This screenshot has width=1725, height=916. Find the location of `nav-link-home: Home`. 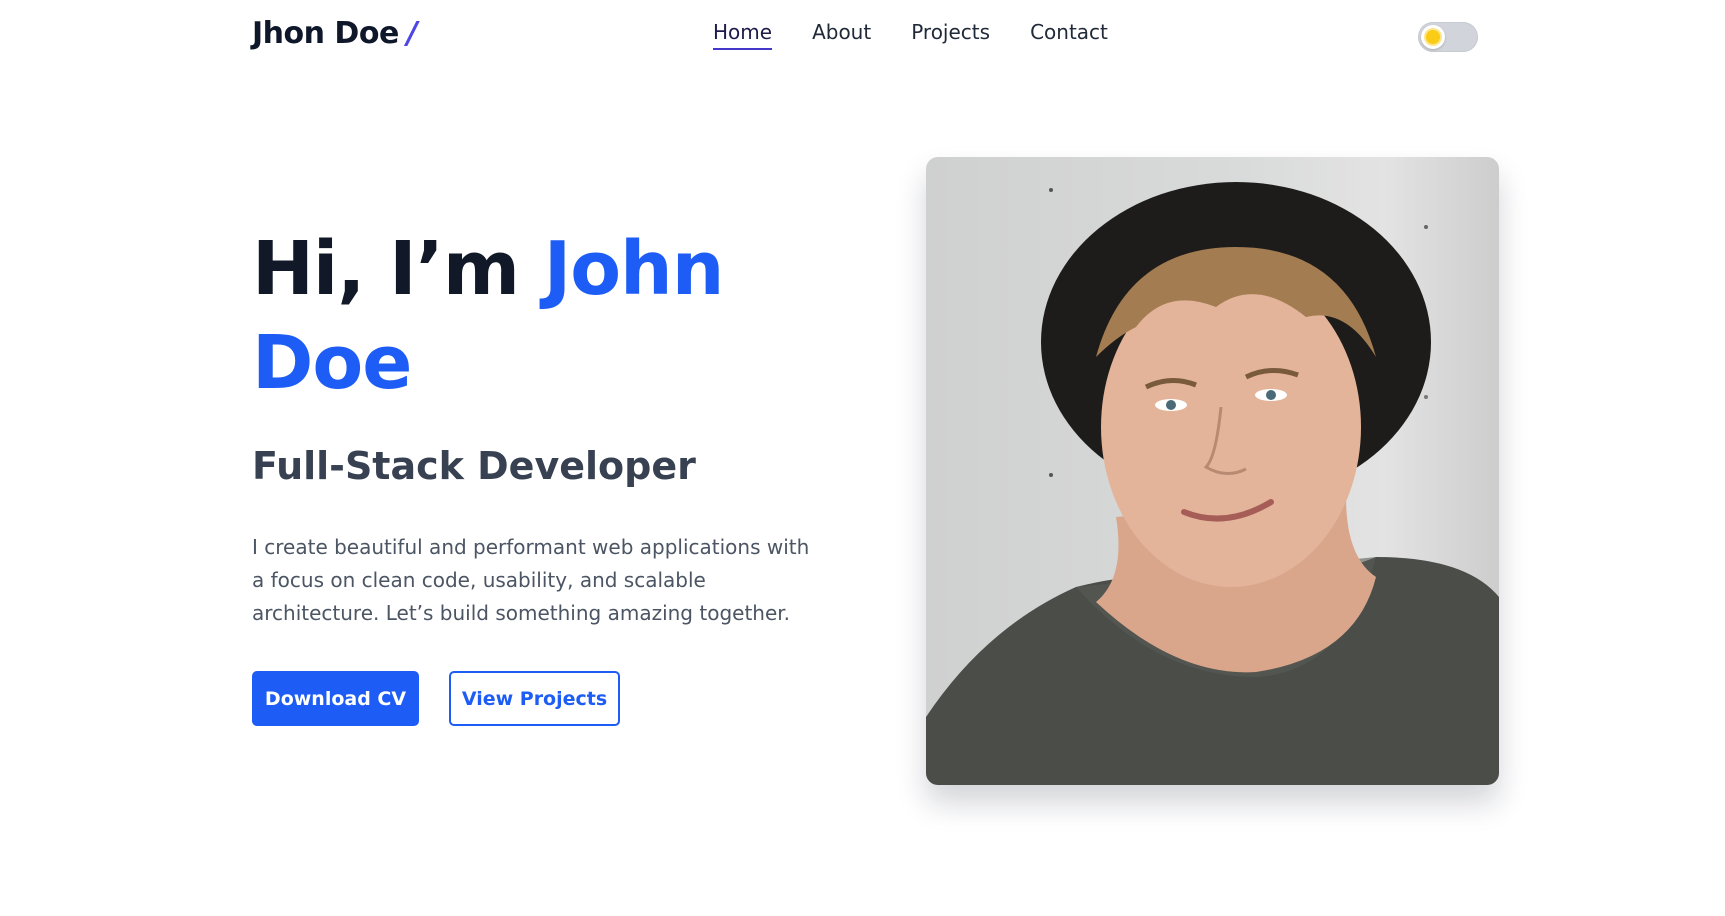

nav-link-home: Home is located at coordinates (743, 35).